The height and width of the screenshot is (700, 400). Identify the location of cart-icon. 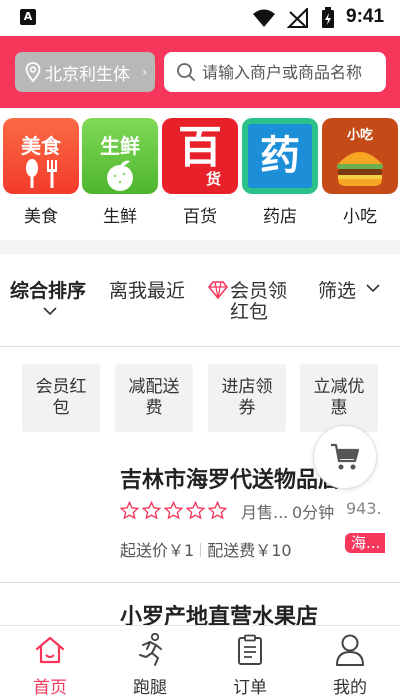
(345, 456).